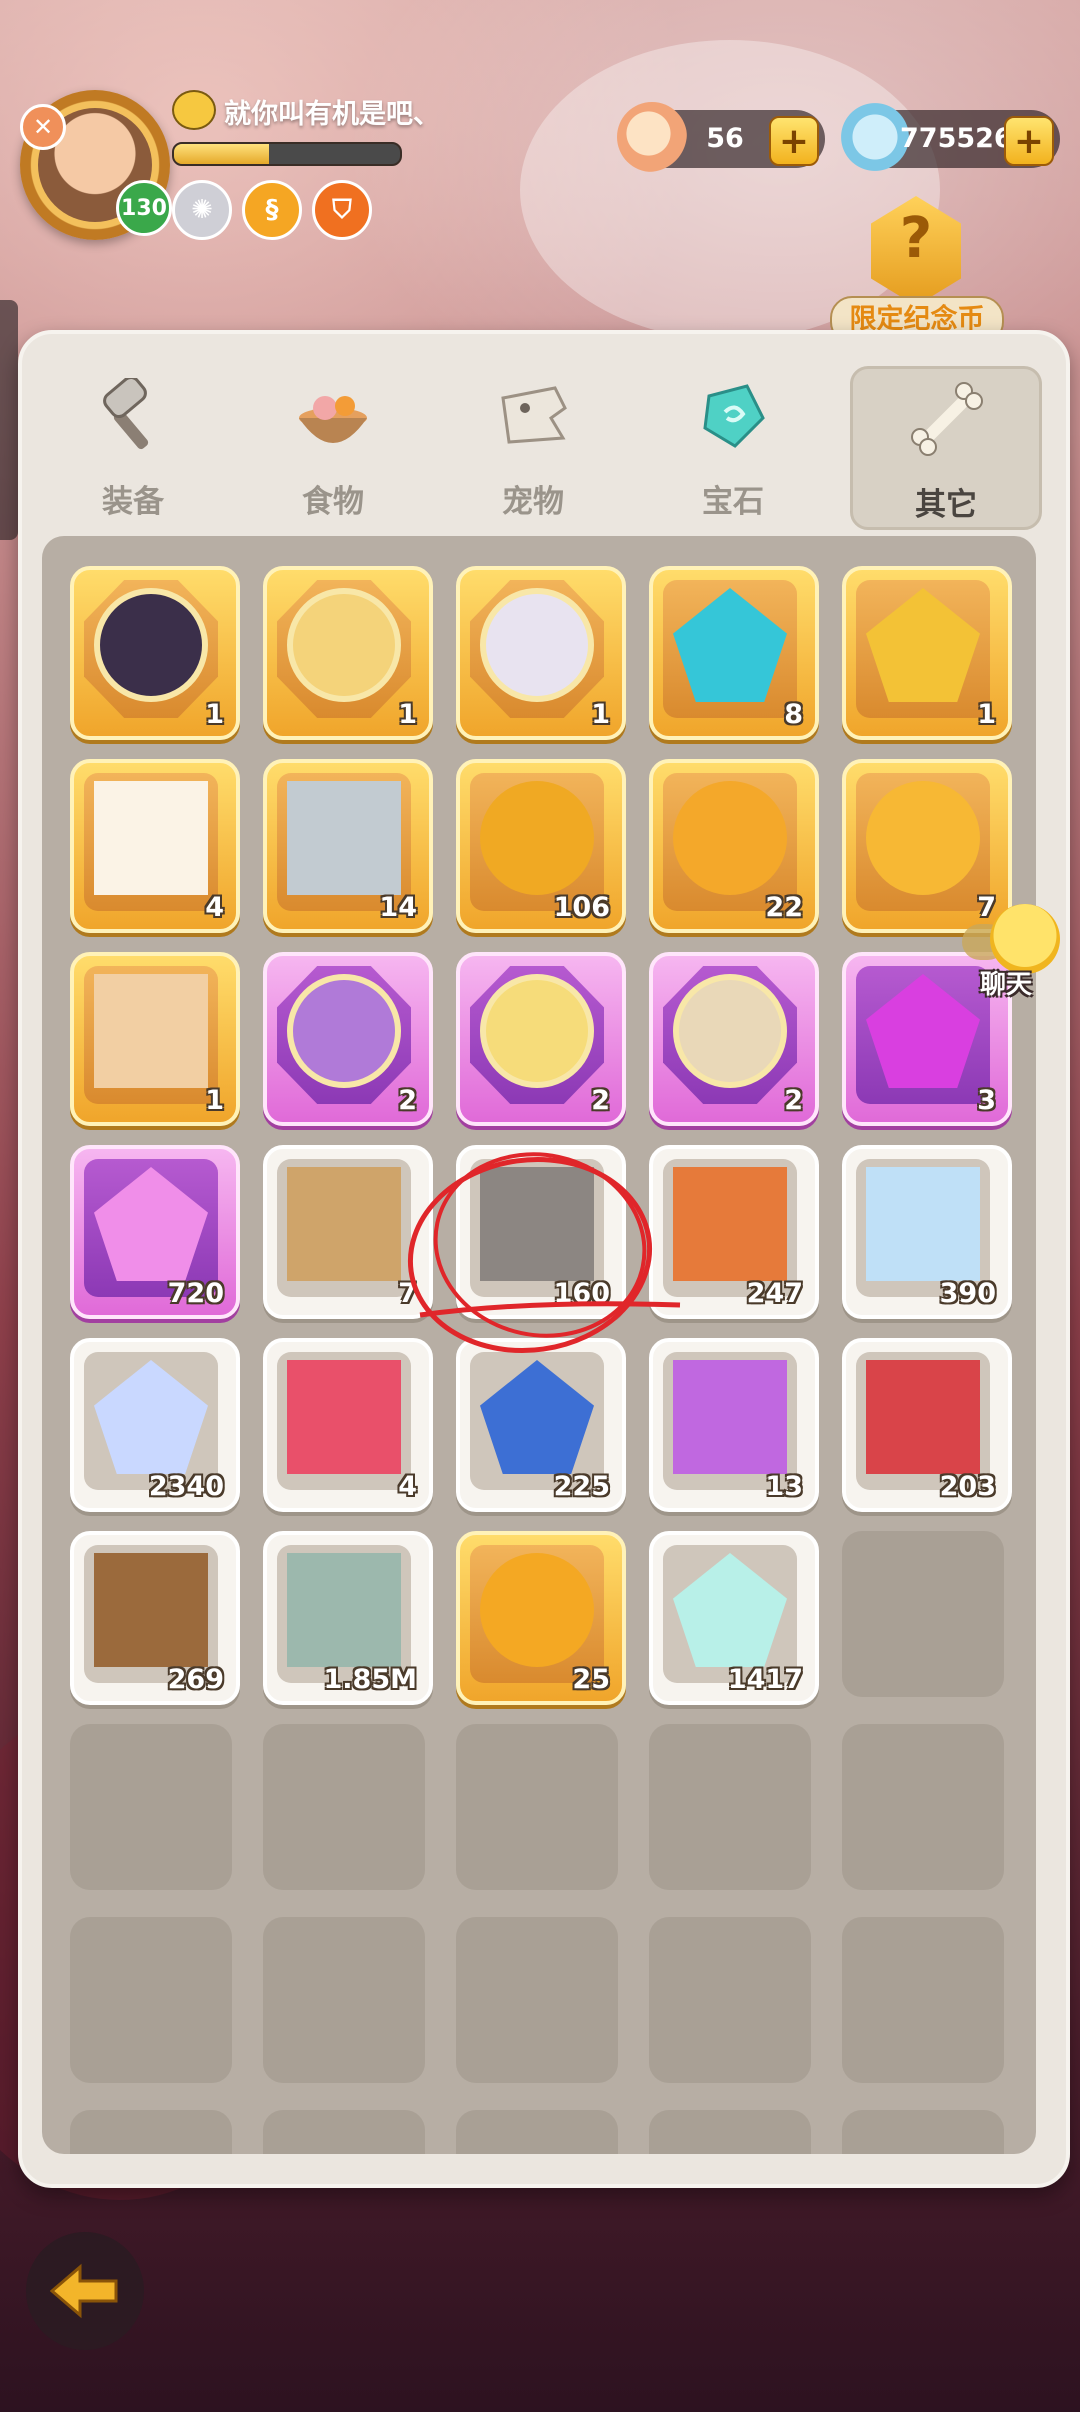 The width and height of the screenshot is (1080, 2412). What do you see at coordinates (591, 1679) in the screenshot?
I see `item-quantity: 25` at bounding box center [591, 1679].